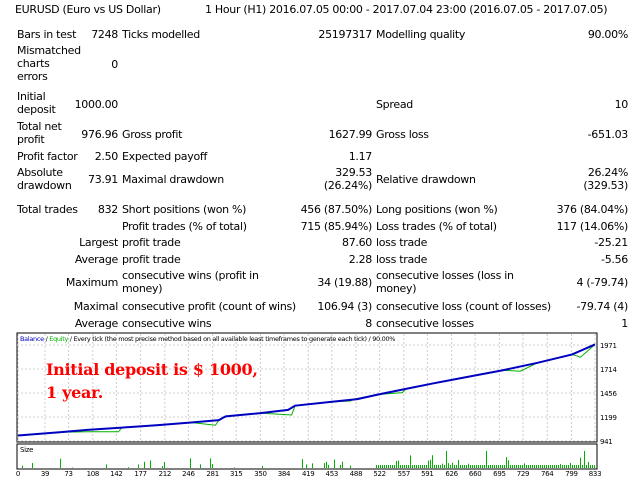 The width and height of the screenshot is (640, 480). Describe the element at coordinates (260, 474) in the screenshot. I see `x-tick-label: 350` at that location.